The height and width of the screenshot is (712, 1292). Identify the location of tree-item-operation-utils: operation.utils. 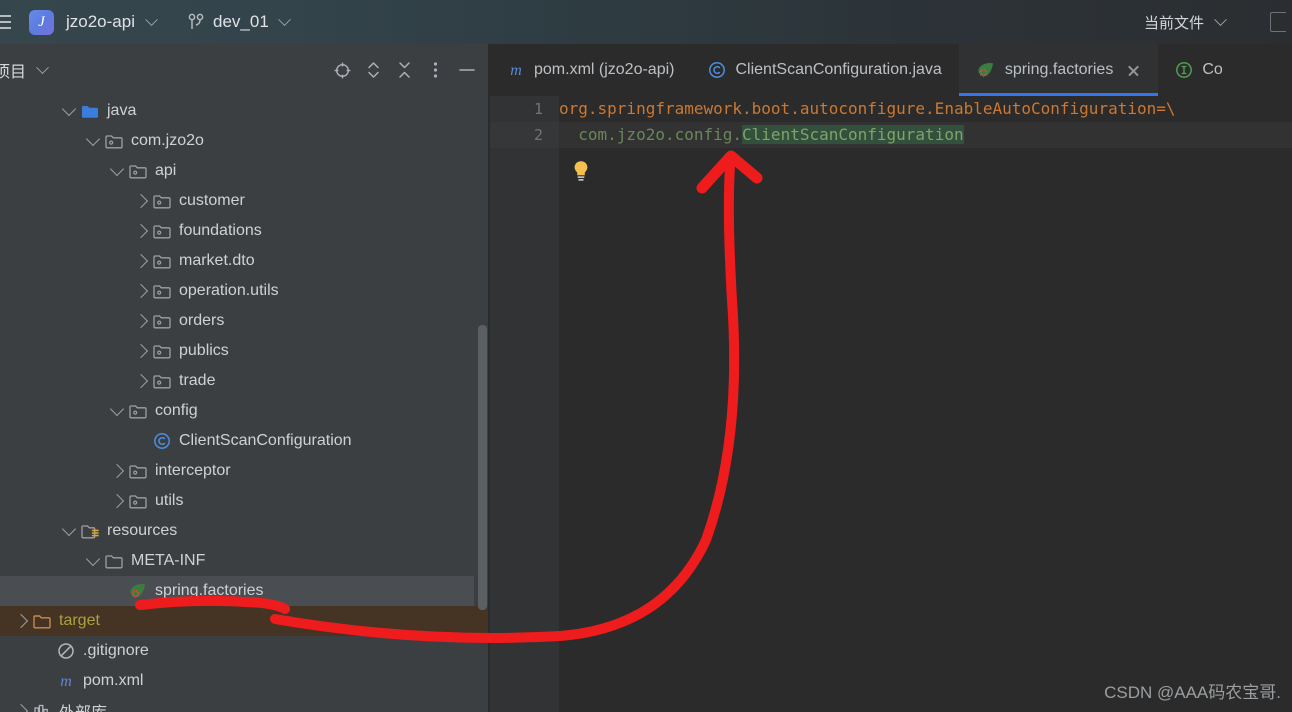
(245, 291).